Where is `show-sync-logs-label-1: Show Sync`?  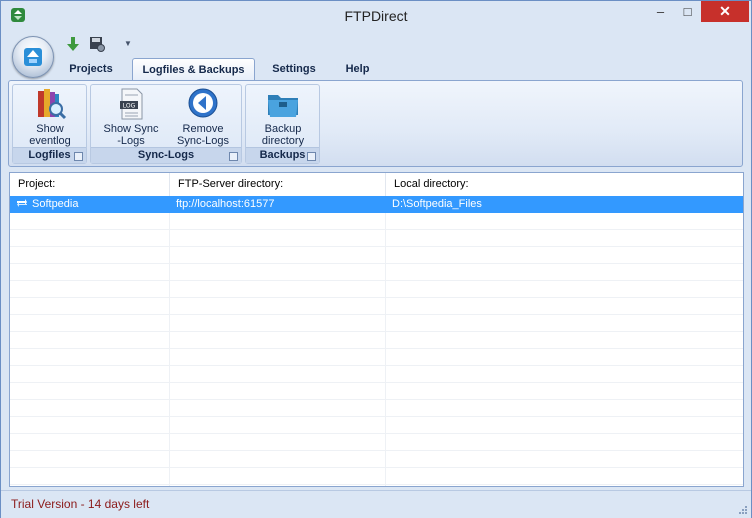
show-sync-logs-label-1: Show Sync is located at coordinates (131, 129).